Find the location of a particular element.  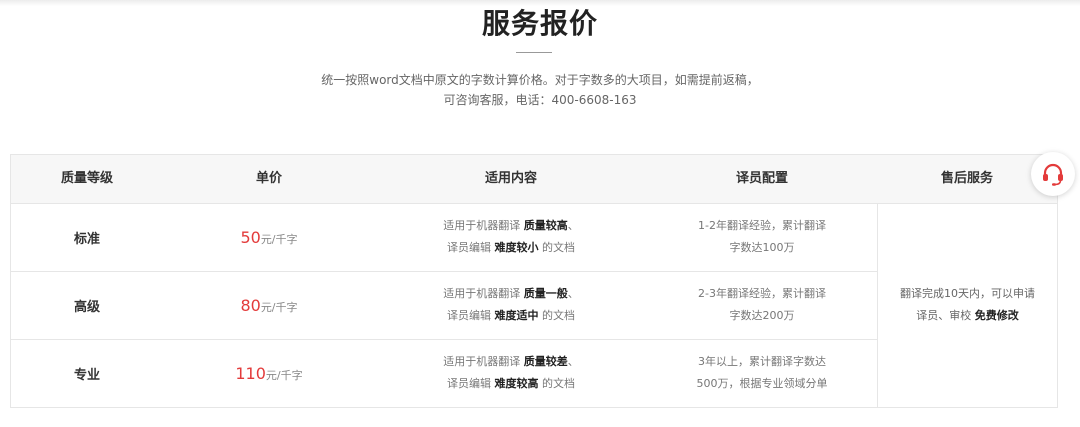

staff-text: 2-3年翻译经验，累计翻译 字数达200万 is located at coordinates (762, 305).